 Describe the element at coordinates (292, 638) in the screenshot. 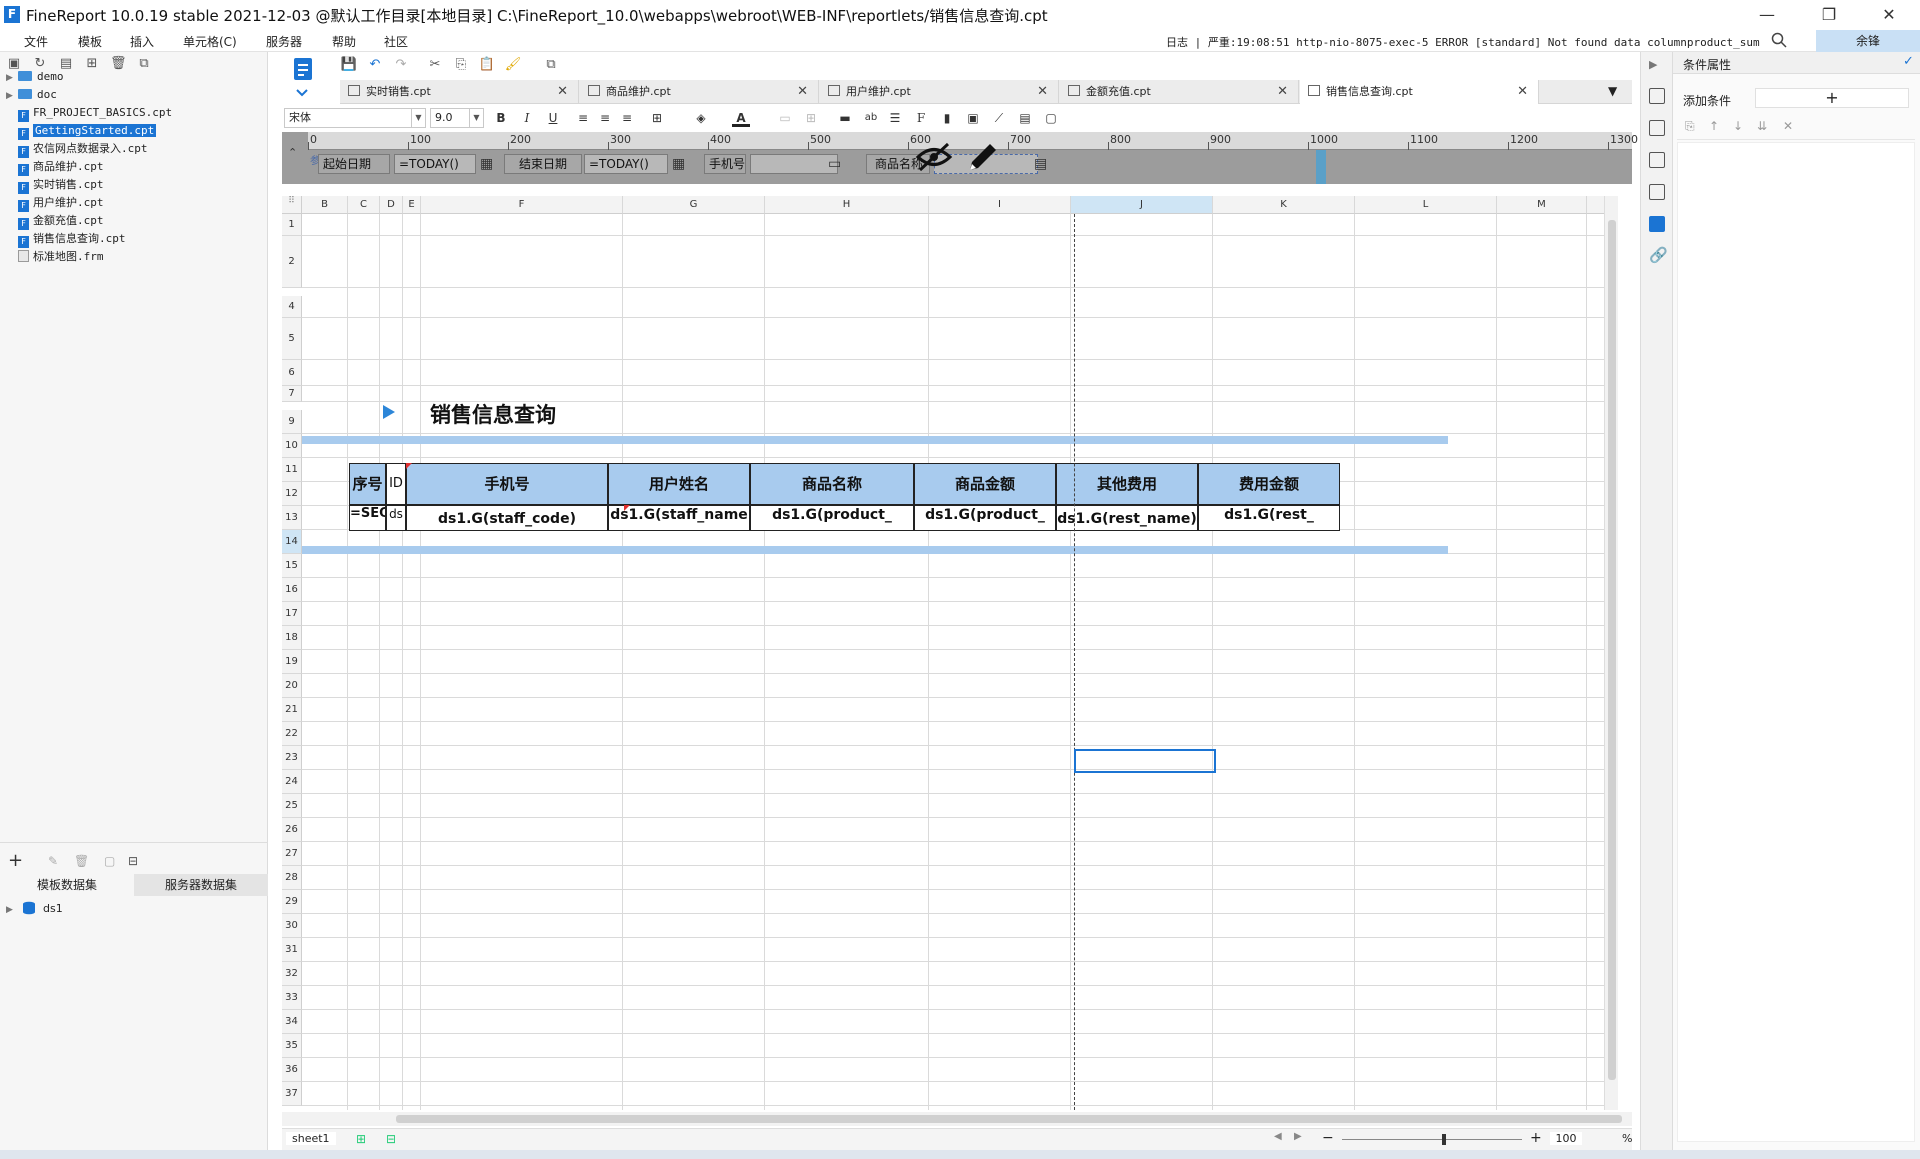

I see `row-header-18: 18` at that location.